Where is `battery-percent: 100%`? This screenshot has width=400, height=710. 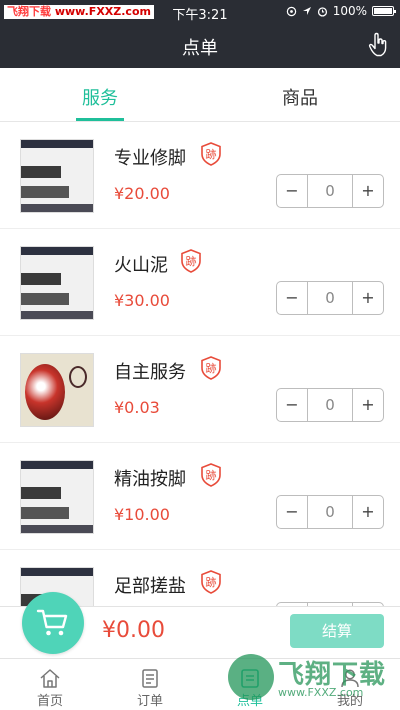 battery-percent: 100% is located at coordinates (349, 11).